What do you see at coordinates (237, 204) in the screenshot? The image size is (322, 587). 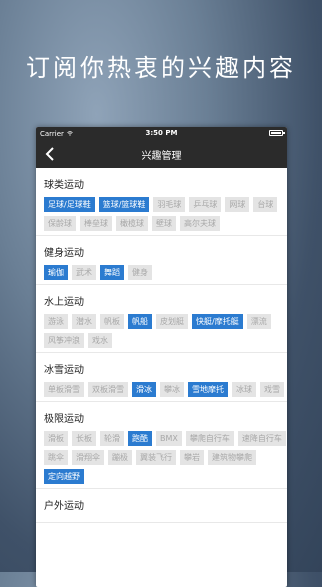 I see `interest-tag: 网球` at bounding box center [237, 204].